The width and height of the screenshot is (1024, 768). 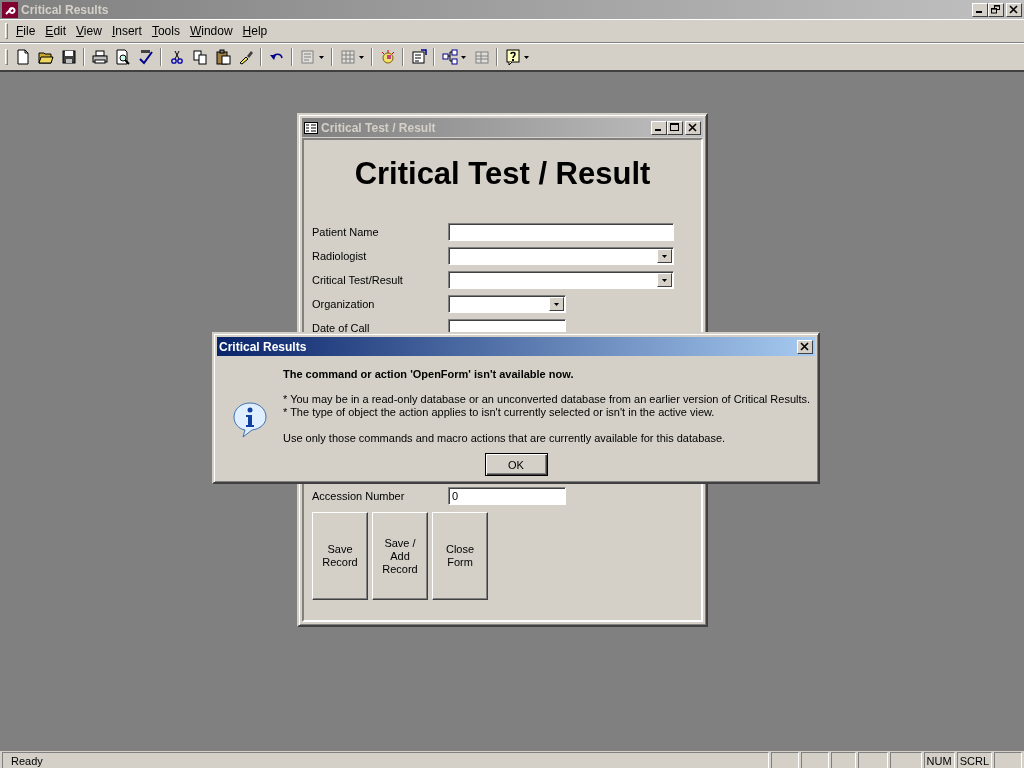 What do you see at coordinates (974, 760) in the screenshot?
I see `status-indicator: SCRL` at bounding box center [974, 760].